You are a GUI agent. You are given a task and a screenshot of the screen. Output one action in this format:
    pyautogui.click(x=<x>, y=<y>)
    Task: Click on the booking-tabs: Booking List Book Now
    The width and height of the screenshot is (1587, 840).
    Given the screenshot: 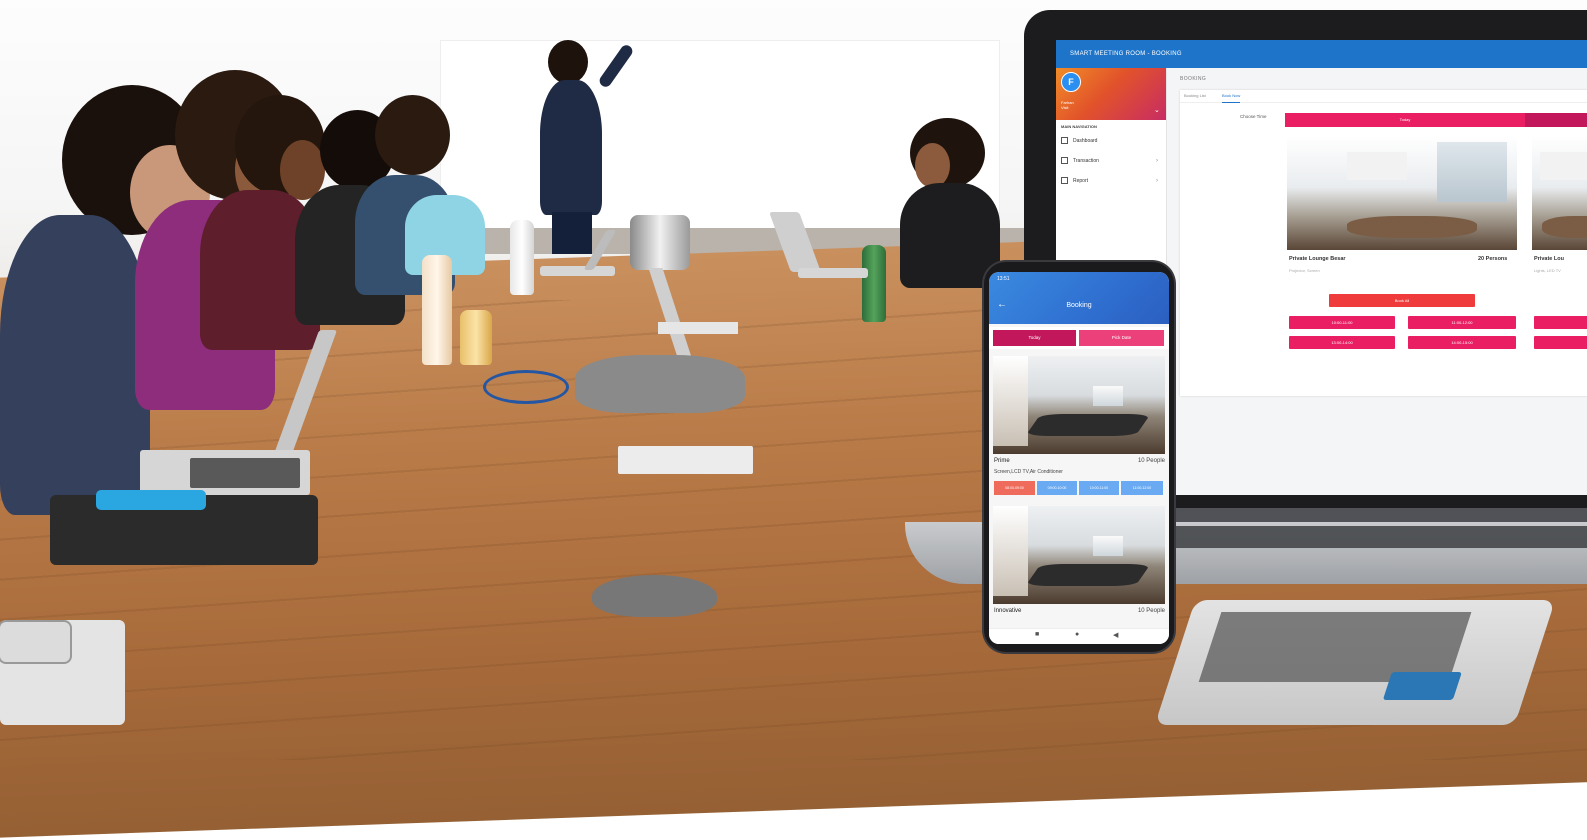 What is the action you would take?
    pyautogui.click(x=1383, y=96)
    